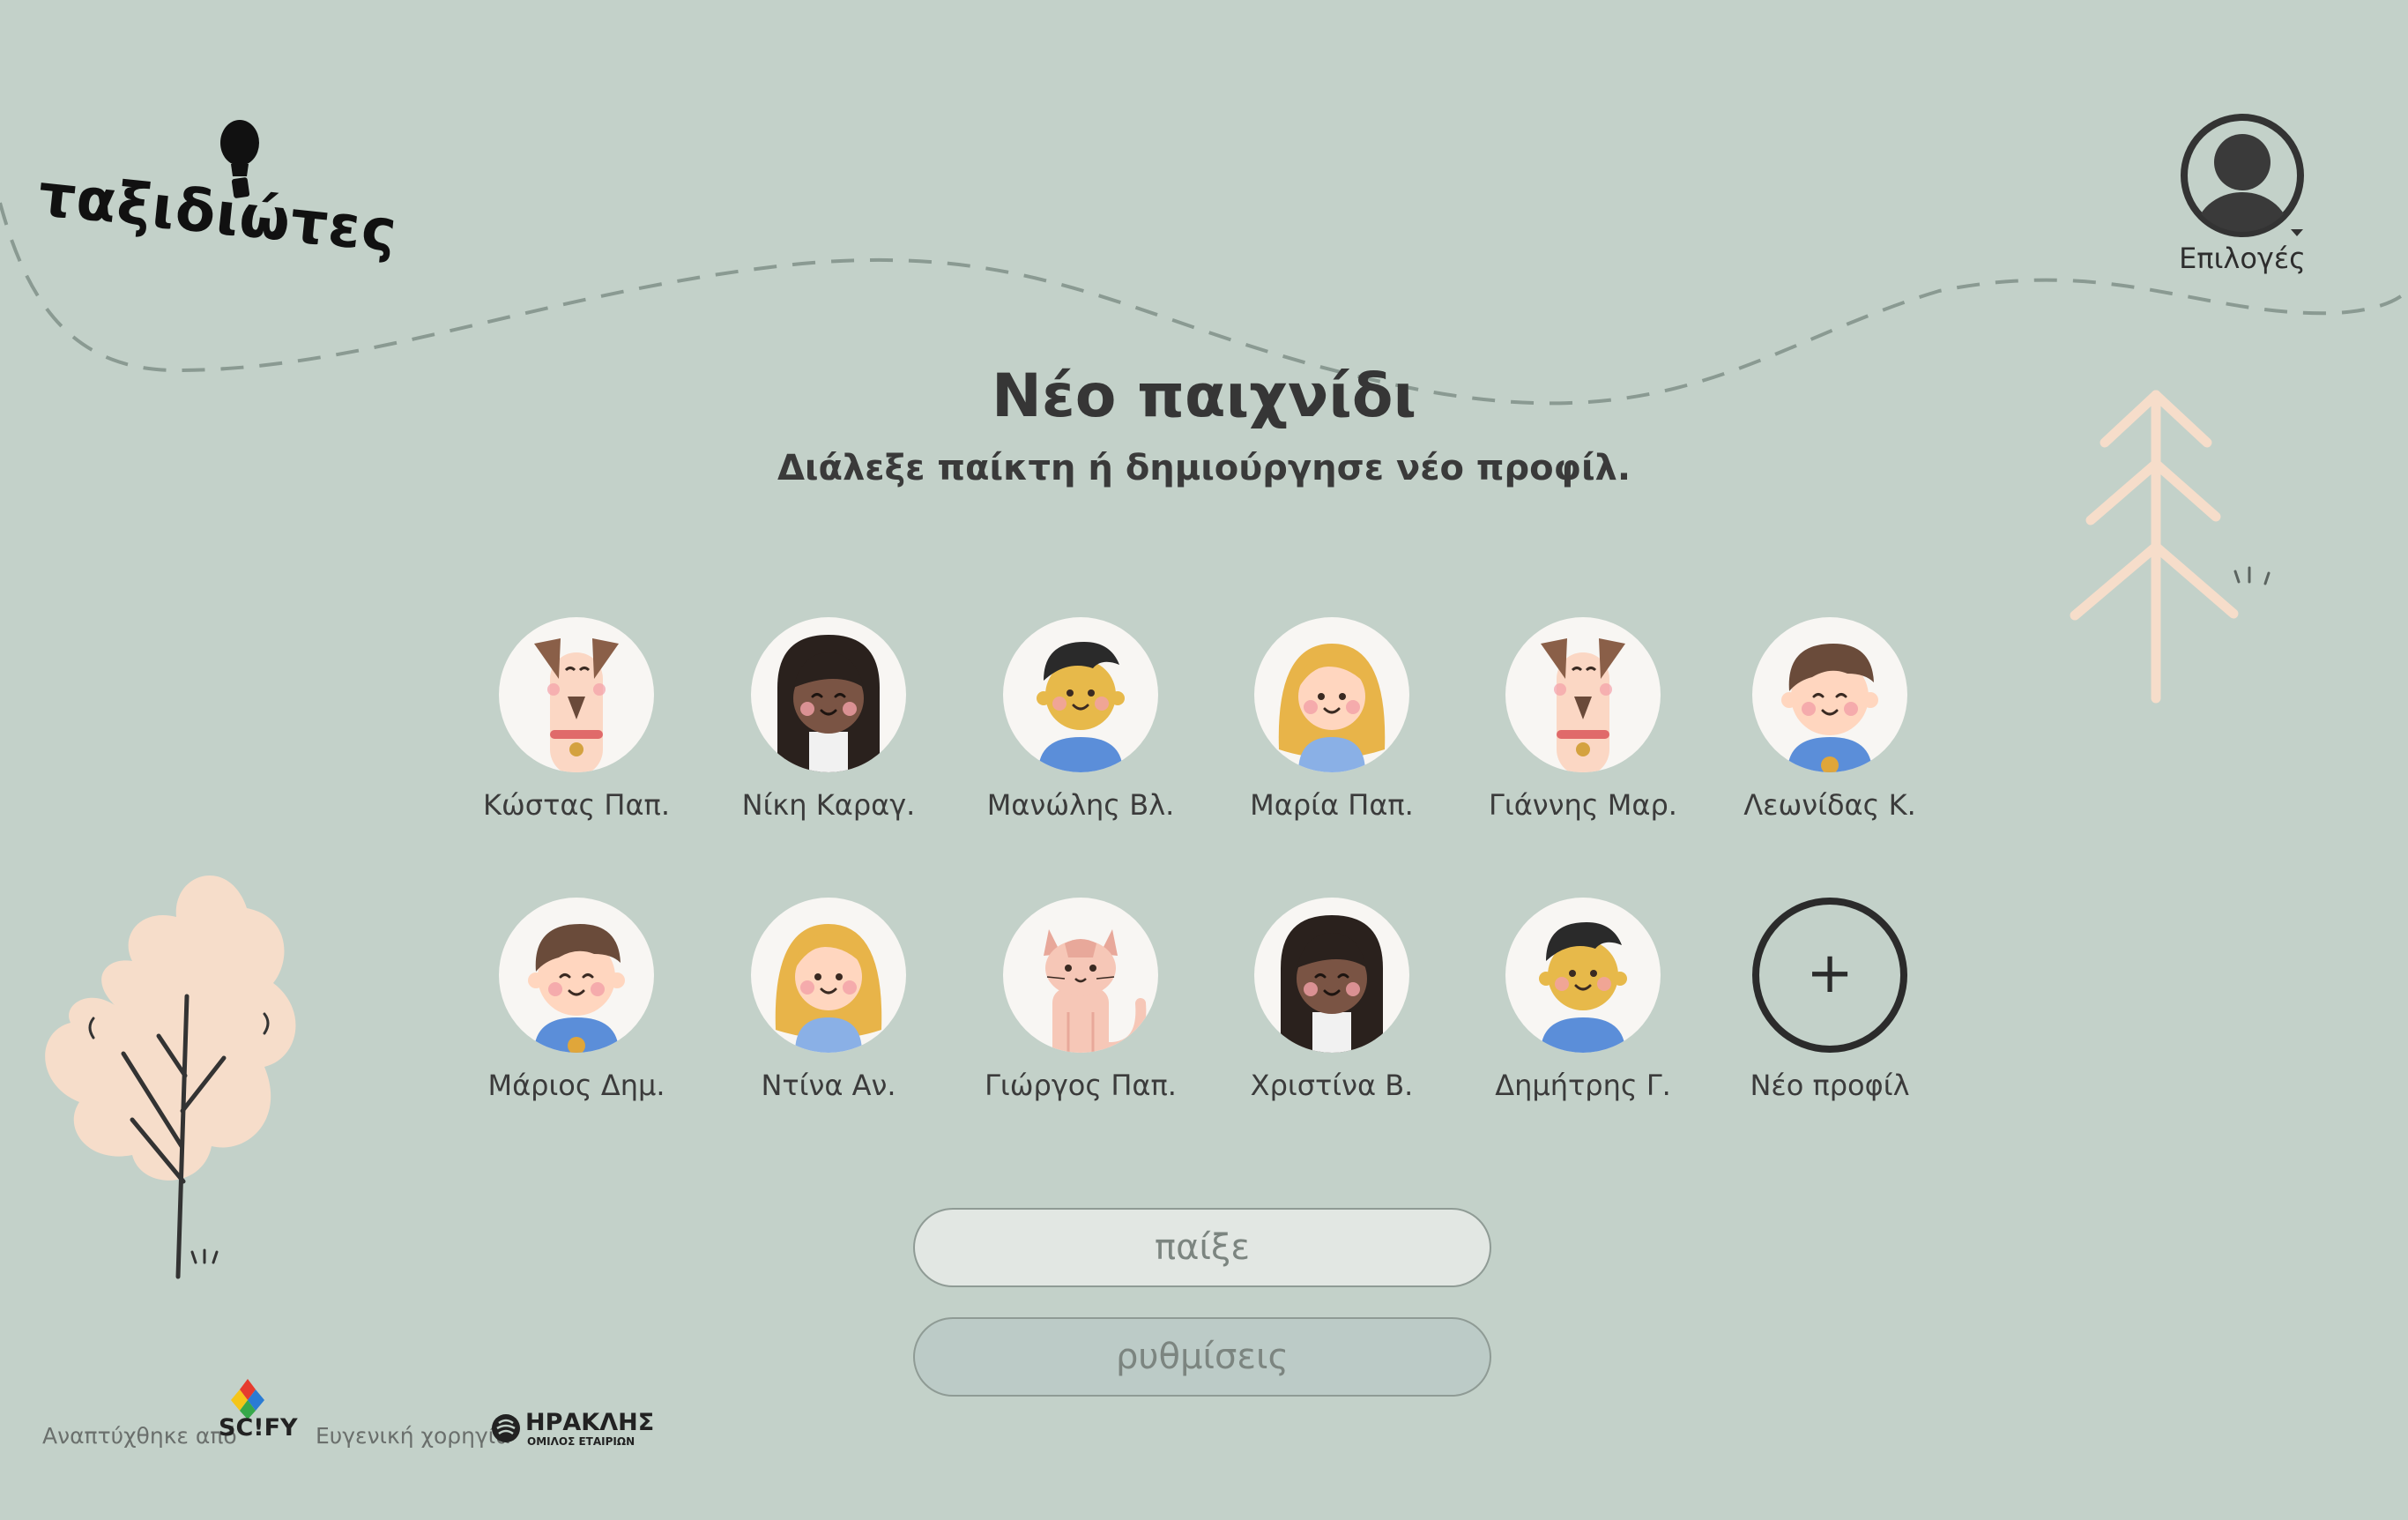  What do you see at coordinates (2242, 175) in the screenshot?
I see `user-avatar-icon` at bounding box center [2242, 175].